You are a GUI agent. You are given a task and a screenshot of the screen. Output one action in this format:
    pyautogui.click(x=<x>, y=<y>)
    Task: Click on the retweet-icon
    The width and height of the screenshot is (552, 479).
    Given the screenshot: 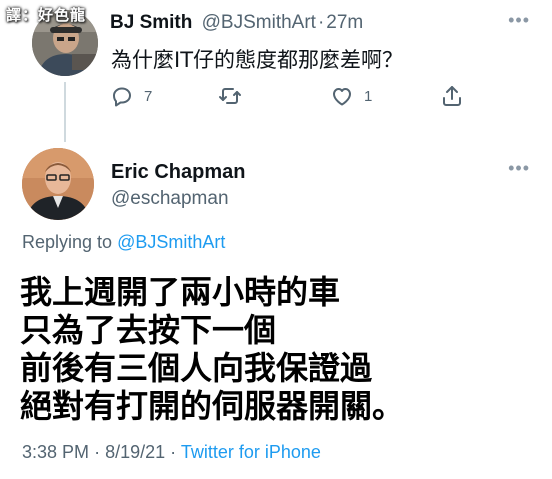 What is the action you would take?
    pyautogui.click(x=230, y=96)
    